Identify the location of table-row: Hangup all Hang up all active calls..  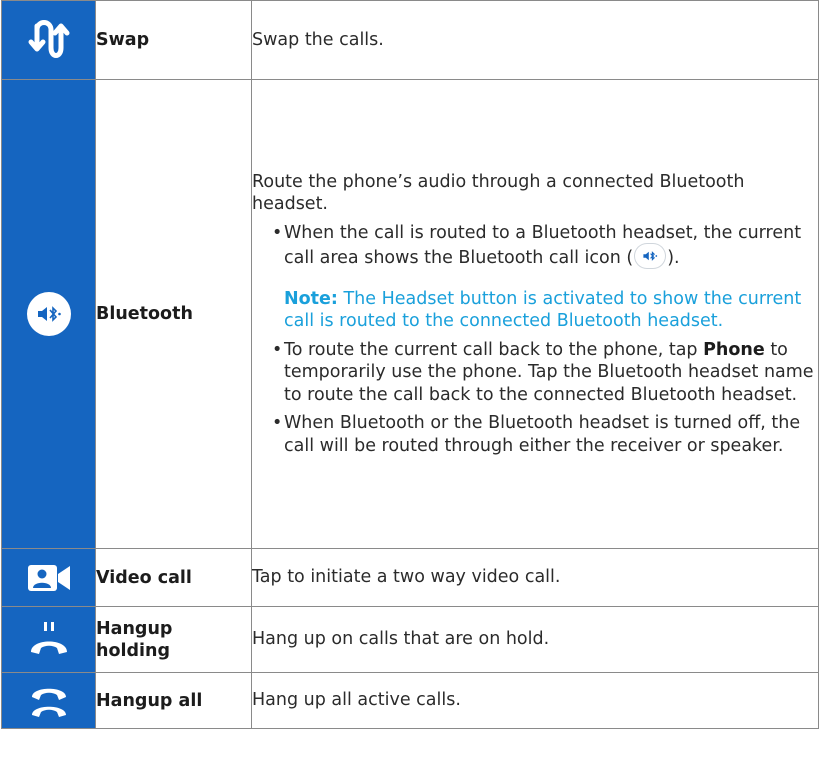
(410, 700).